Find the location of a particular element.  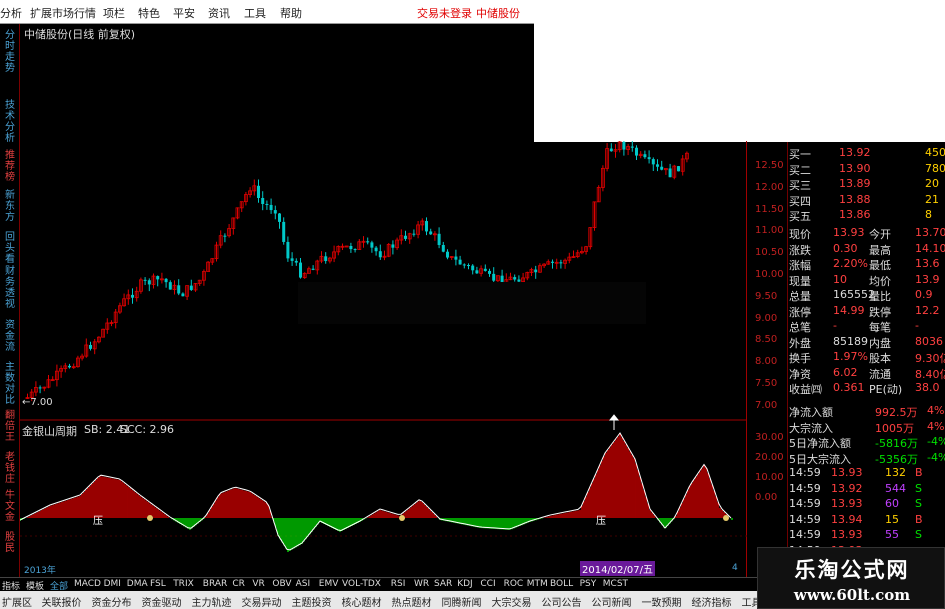

extension-link: 关联报价 is located at coordinates (62, 601).